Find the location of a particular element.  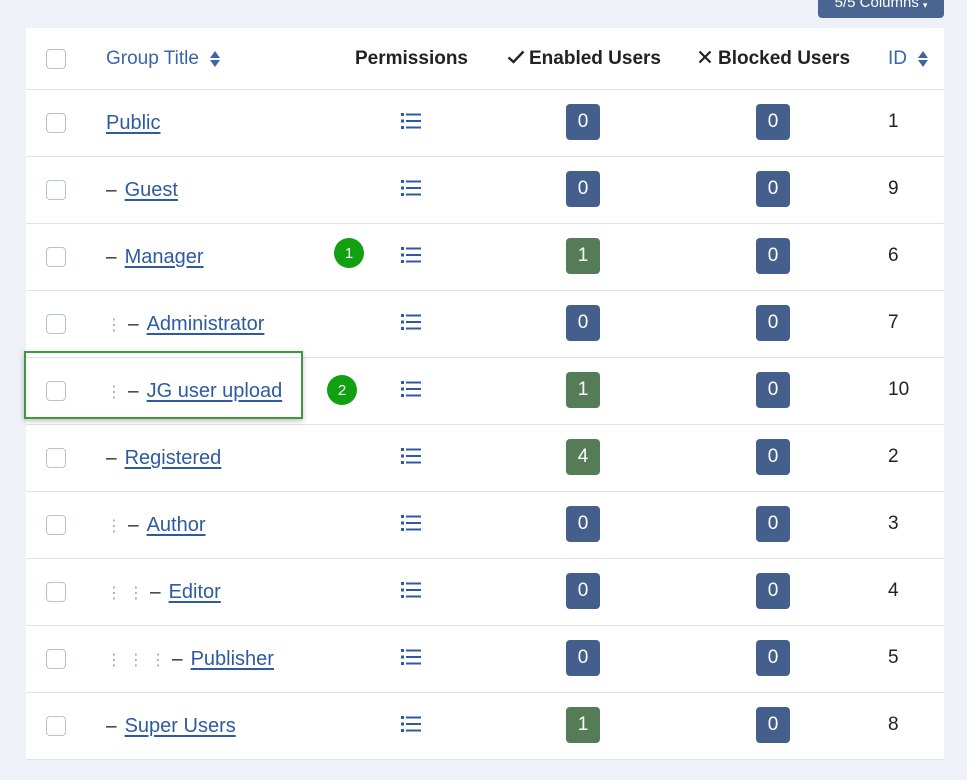

group-title-cell: ⋮ ⋮ ⋮ – Publisher is located at coordinates (190, 659).